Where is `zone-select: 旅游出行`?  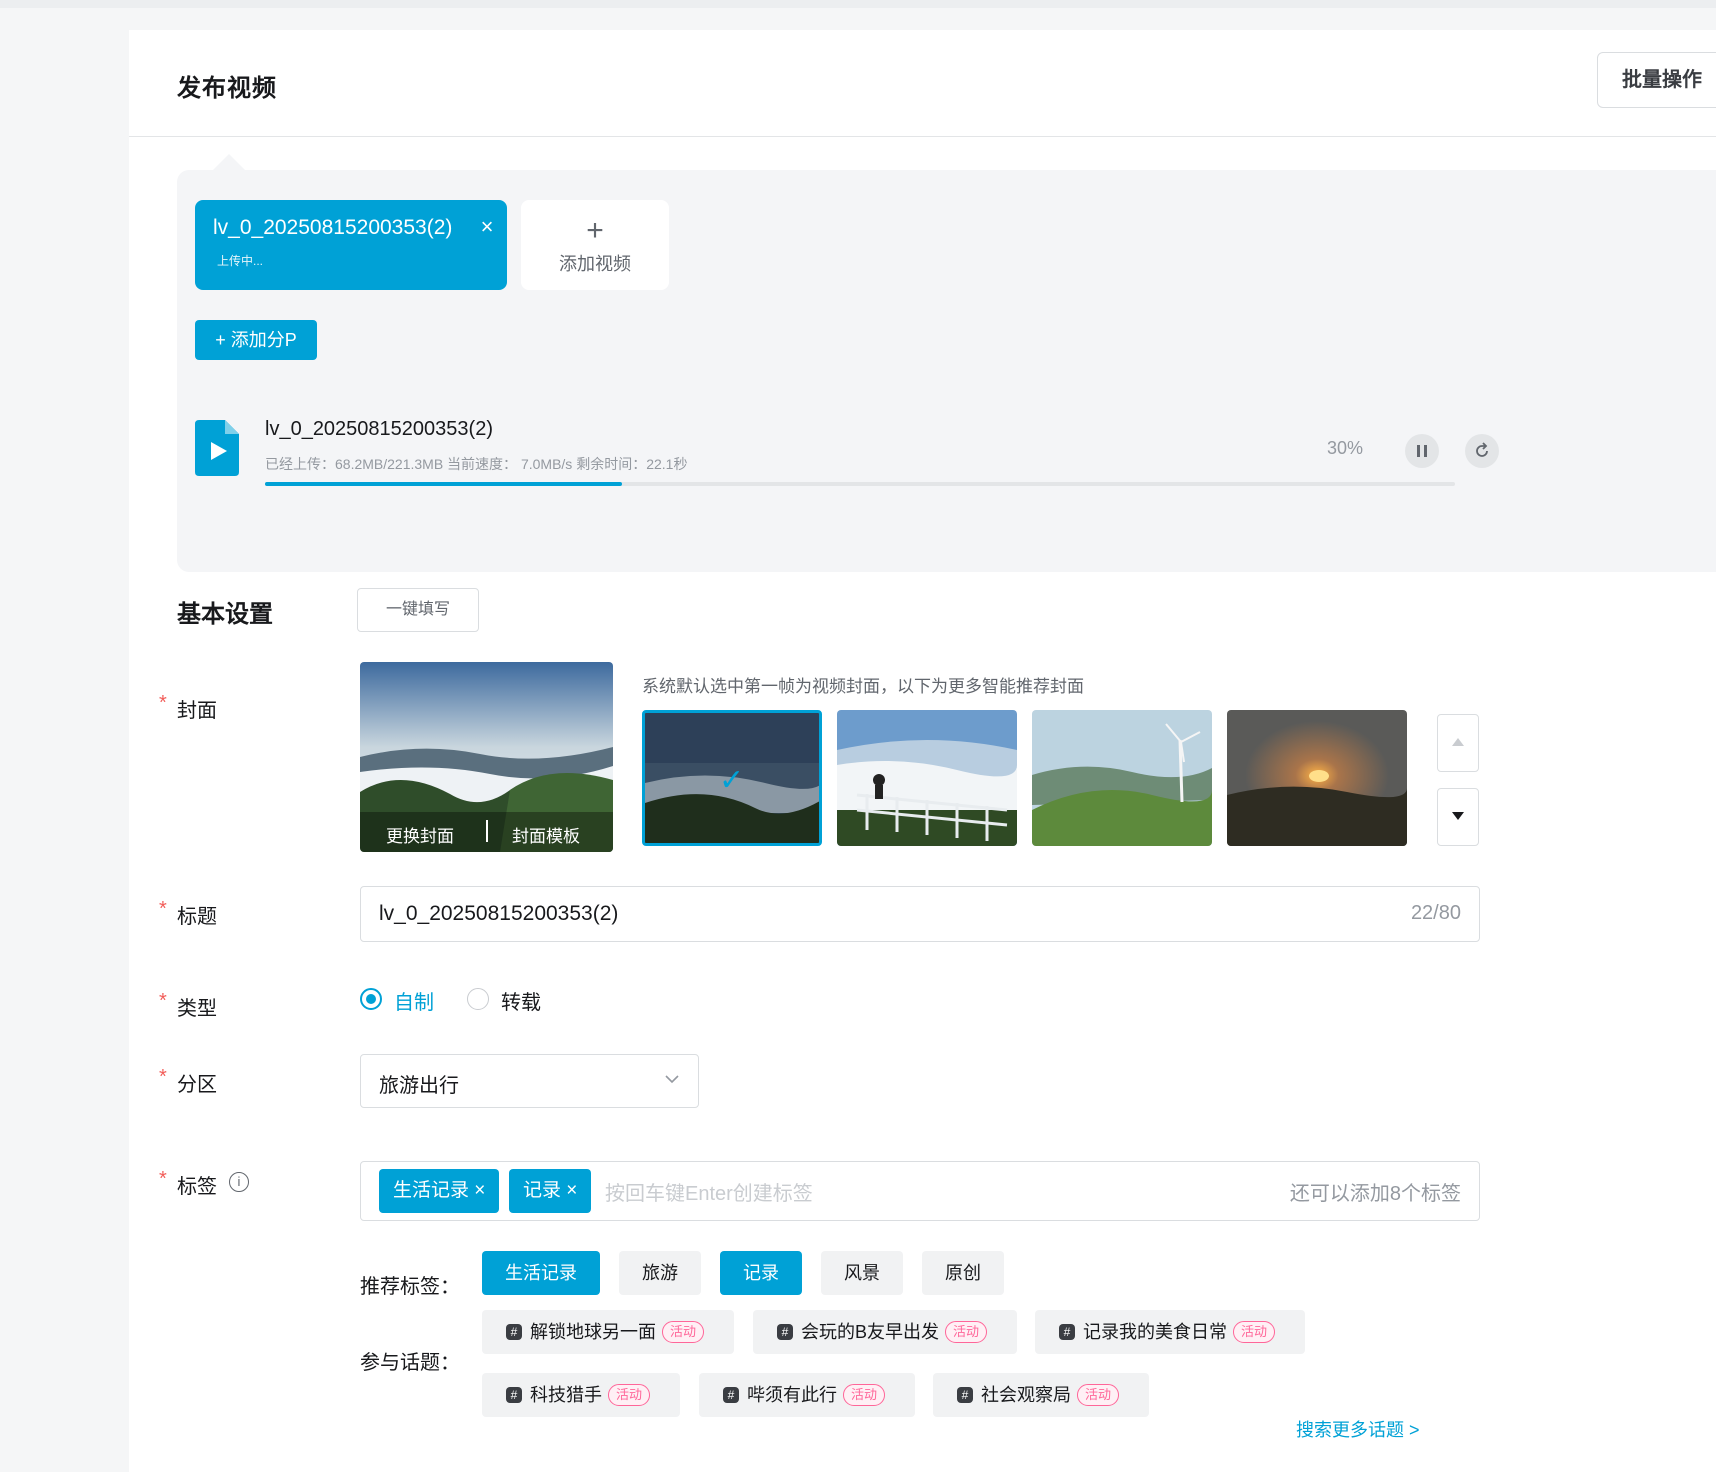
zone-select: 旅游出行 is located at coordinates (529, 1081).